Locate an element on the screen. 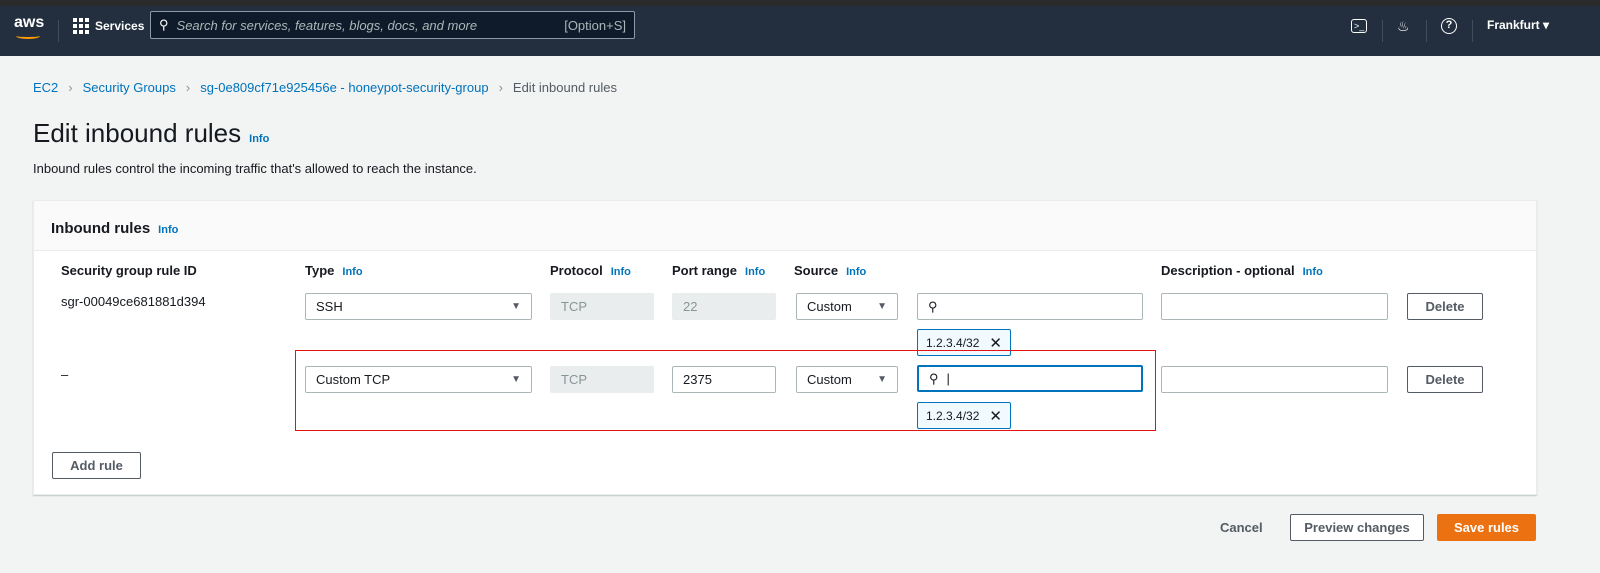  panel-title: Inbound rules Info is located at coordinates (114, 228).